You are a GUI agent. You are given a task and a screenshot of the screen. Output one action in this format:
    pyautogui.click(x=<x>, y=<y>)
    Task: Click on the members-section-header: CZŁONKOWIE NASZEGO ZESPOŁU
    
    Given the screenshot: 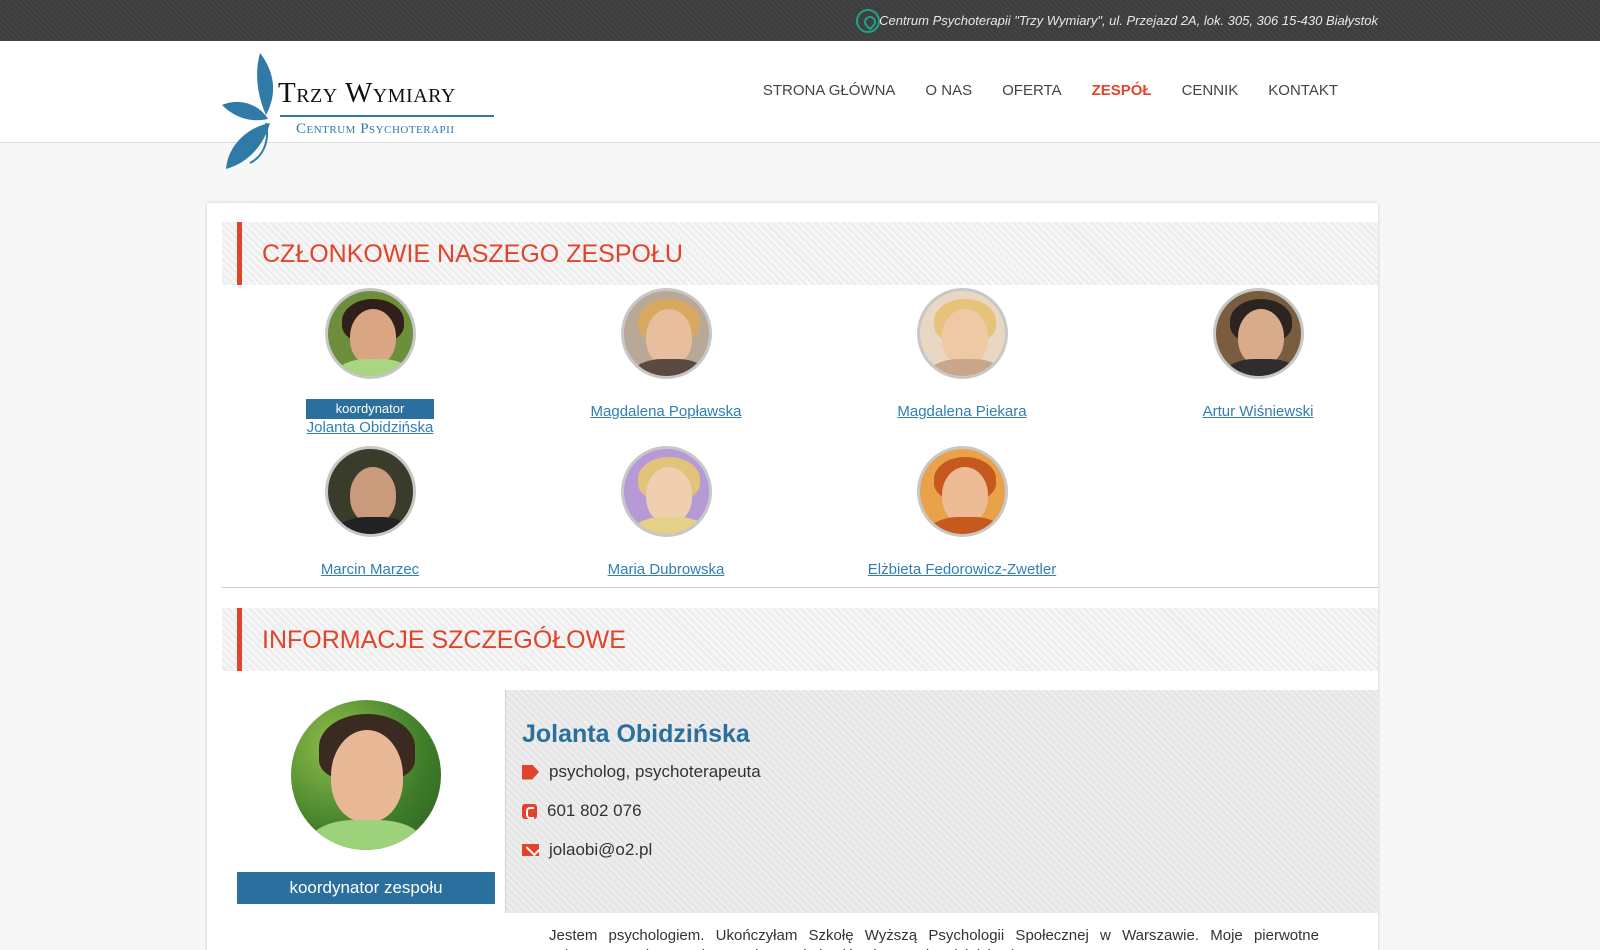 What is the action you would take?
    pyautogui.click(x=800, y=253)
    